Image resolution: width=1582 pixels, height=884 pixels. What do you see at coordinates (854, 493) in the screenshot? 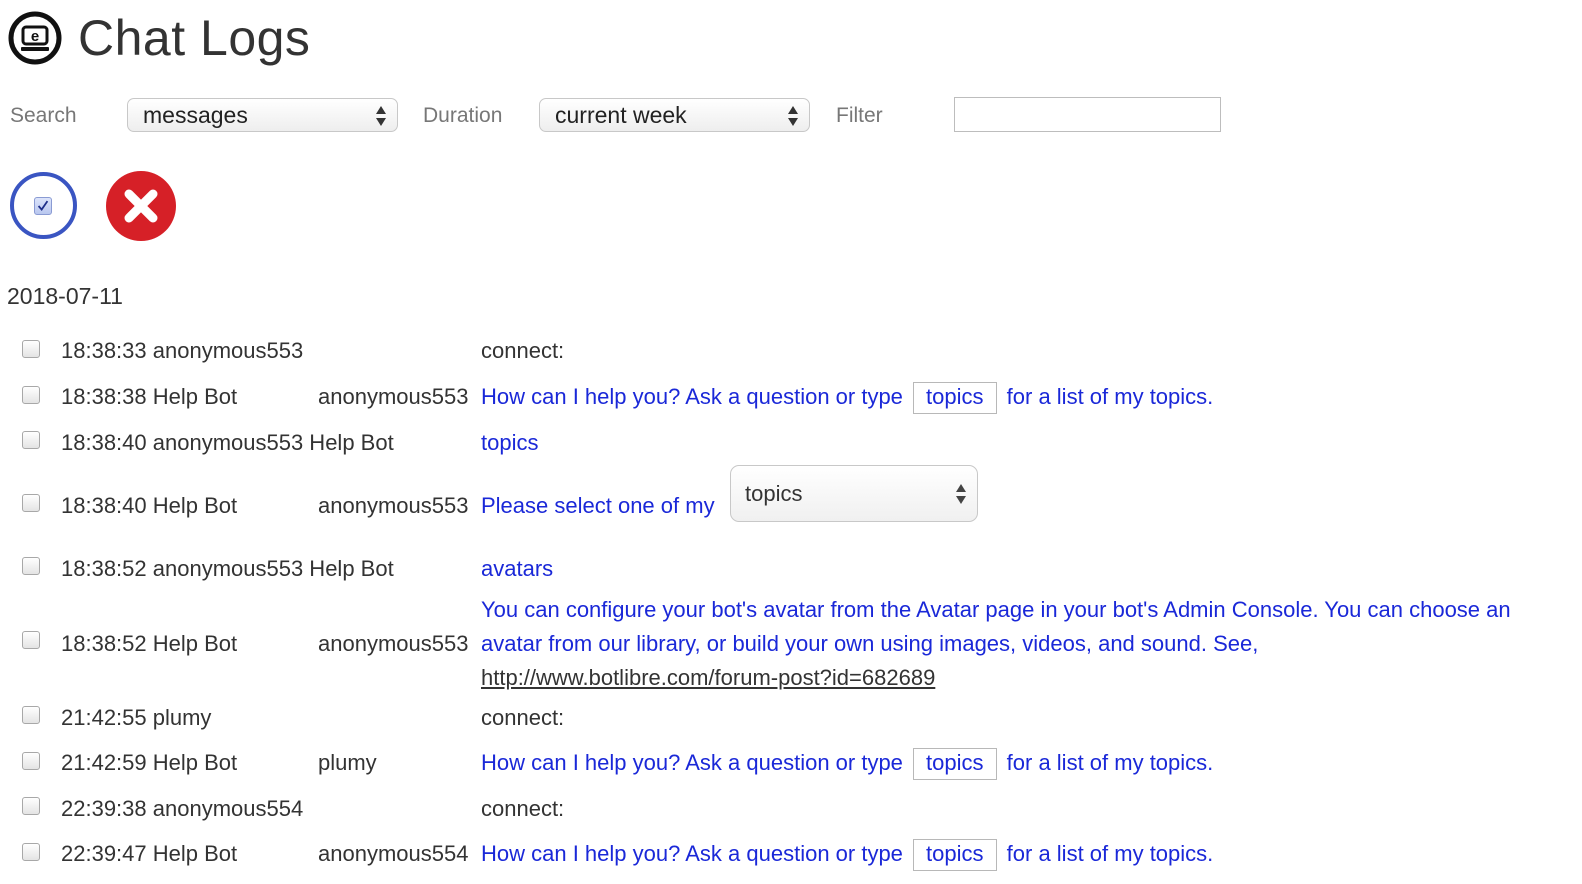
I see `topics-select: topics` at bounding box center [854, 493].